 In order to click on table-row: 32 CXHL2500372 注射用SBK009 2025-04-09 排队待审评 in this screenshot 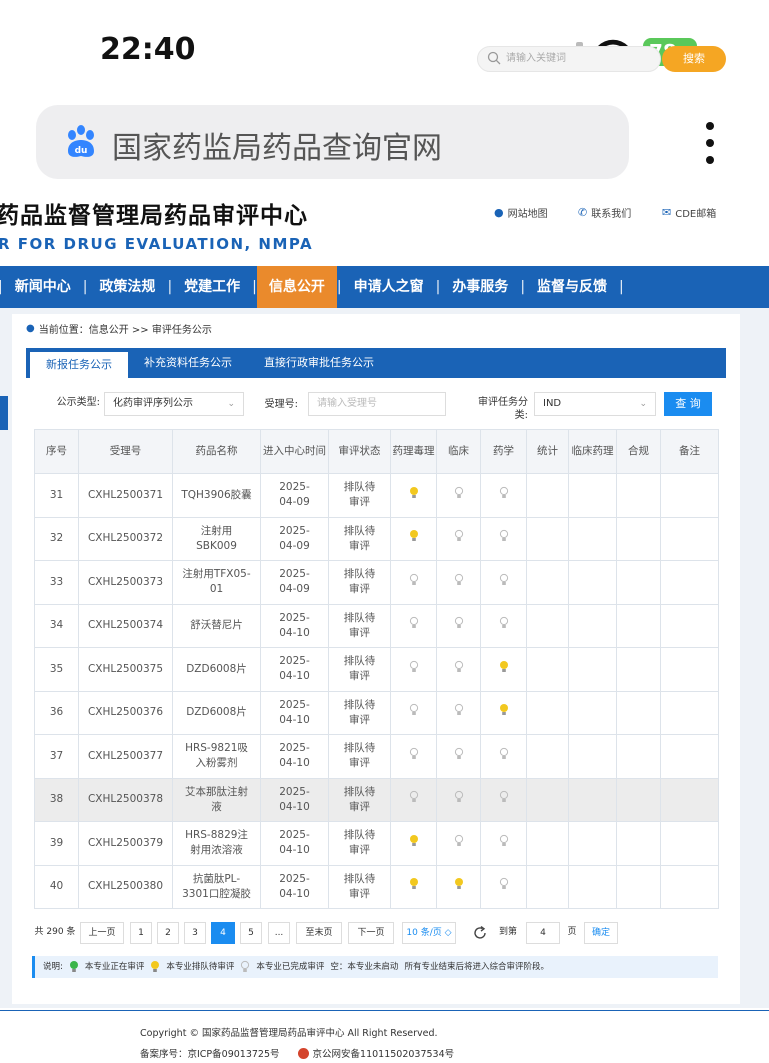, I will do `click(376, 538)`.